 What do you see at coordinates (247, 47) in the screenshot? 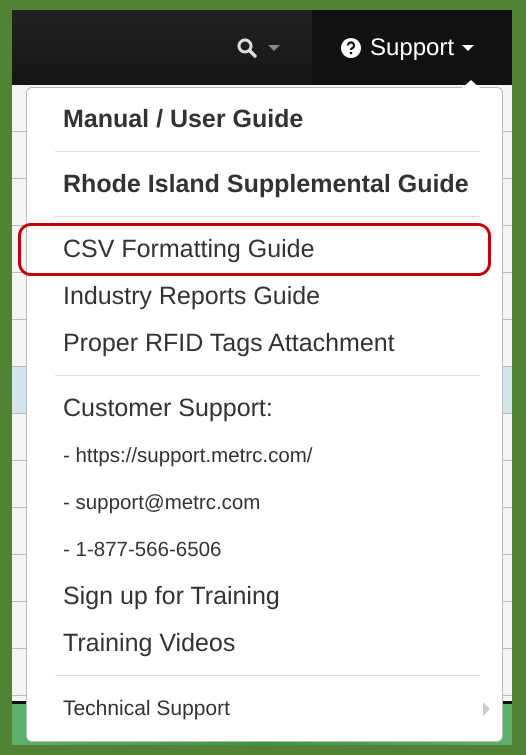
I see `search-icon` at bounding box center [247, 47].